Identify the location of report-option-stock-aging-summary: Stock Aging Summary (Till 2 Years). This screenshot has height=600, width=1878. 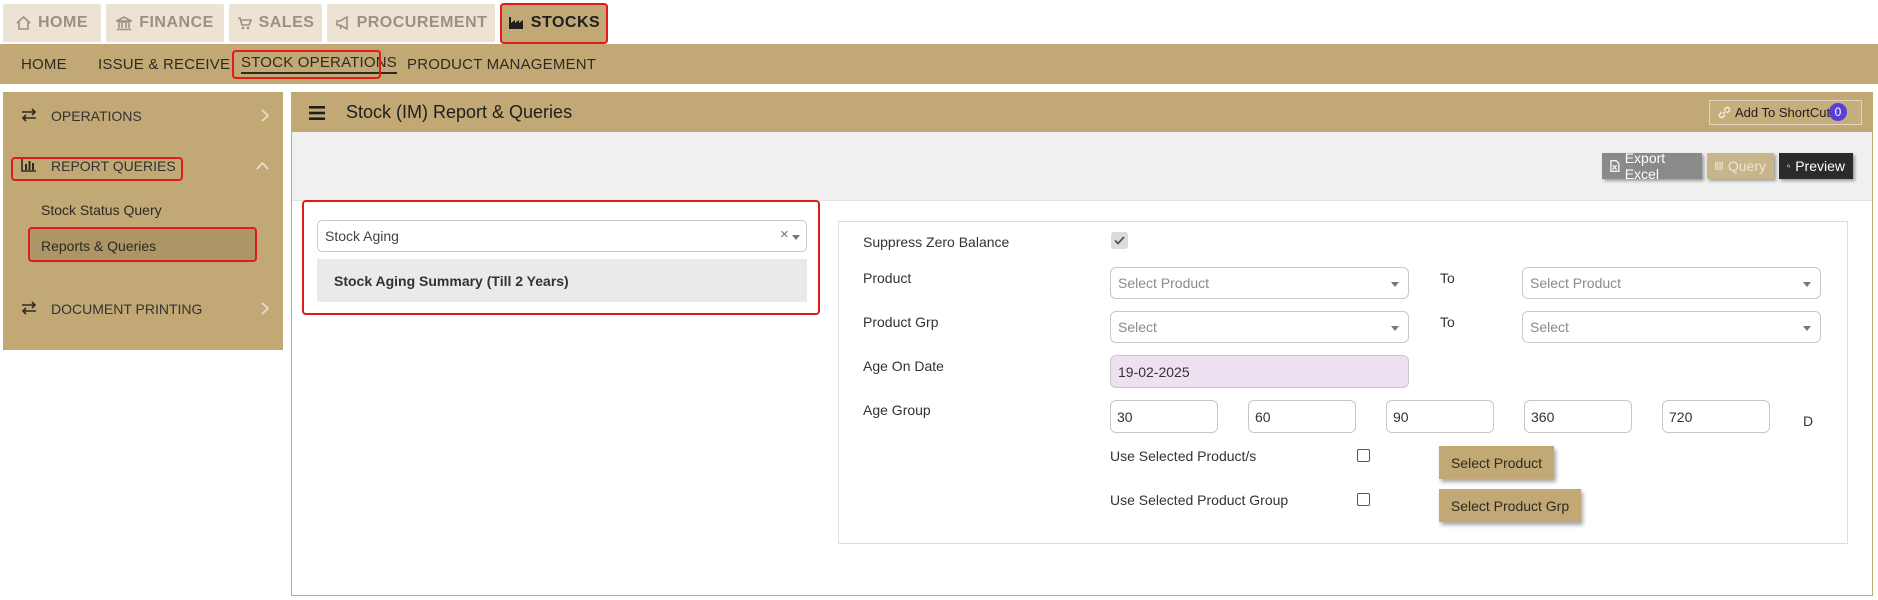
(562, 280).